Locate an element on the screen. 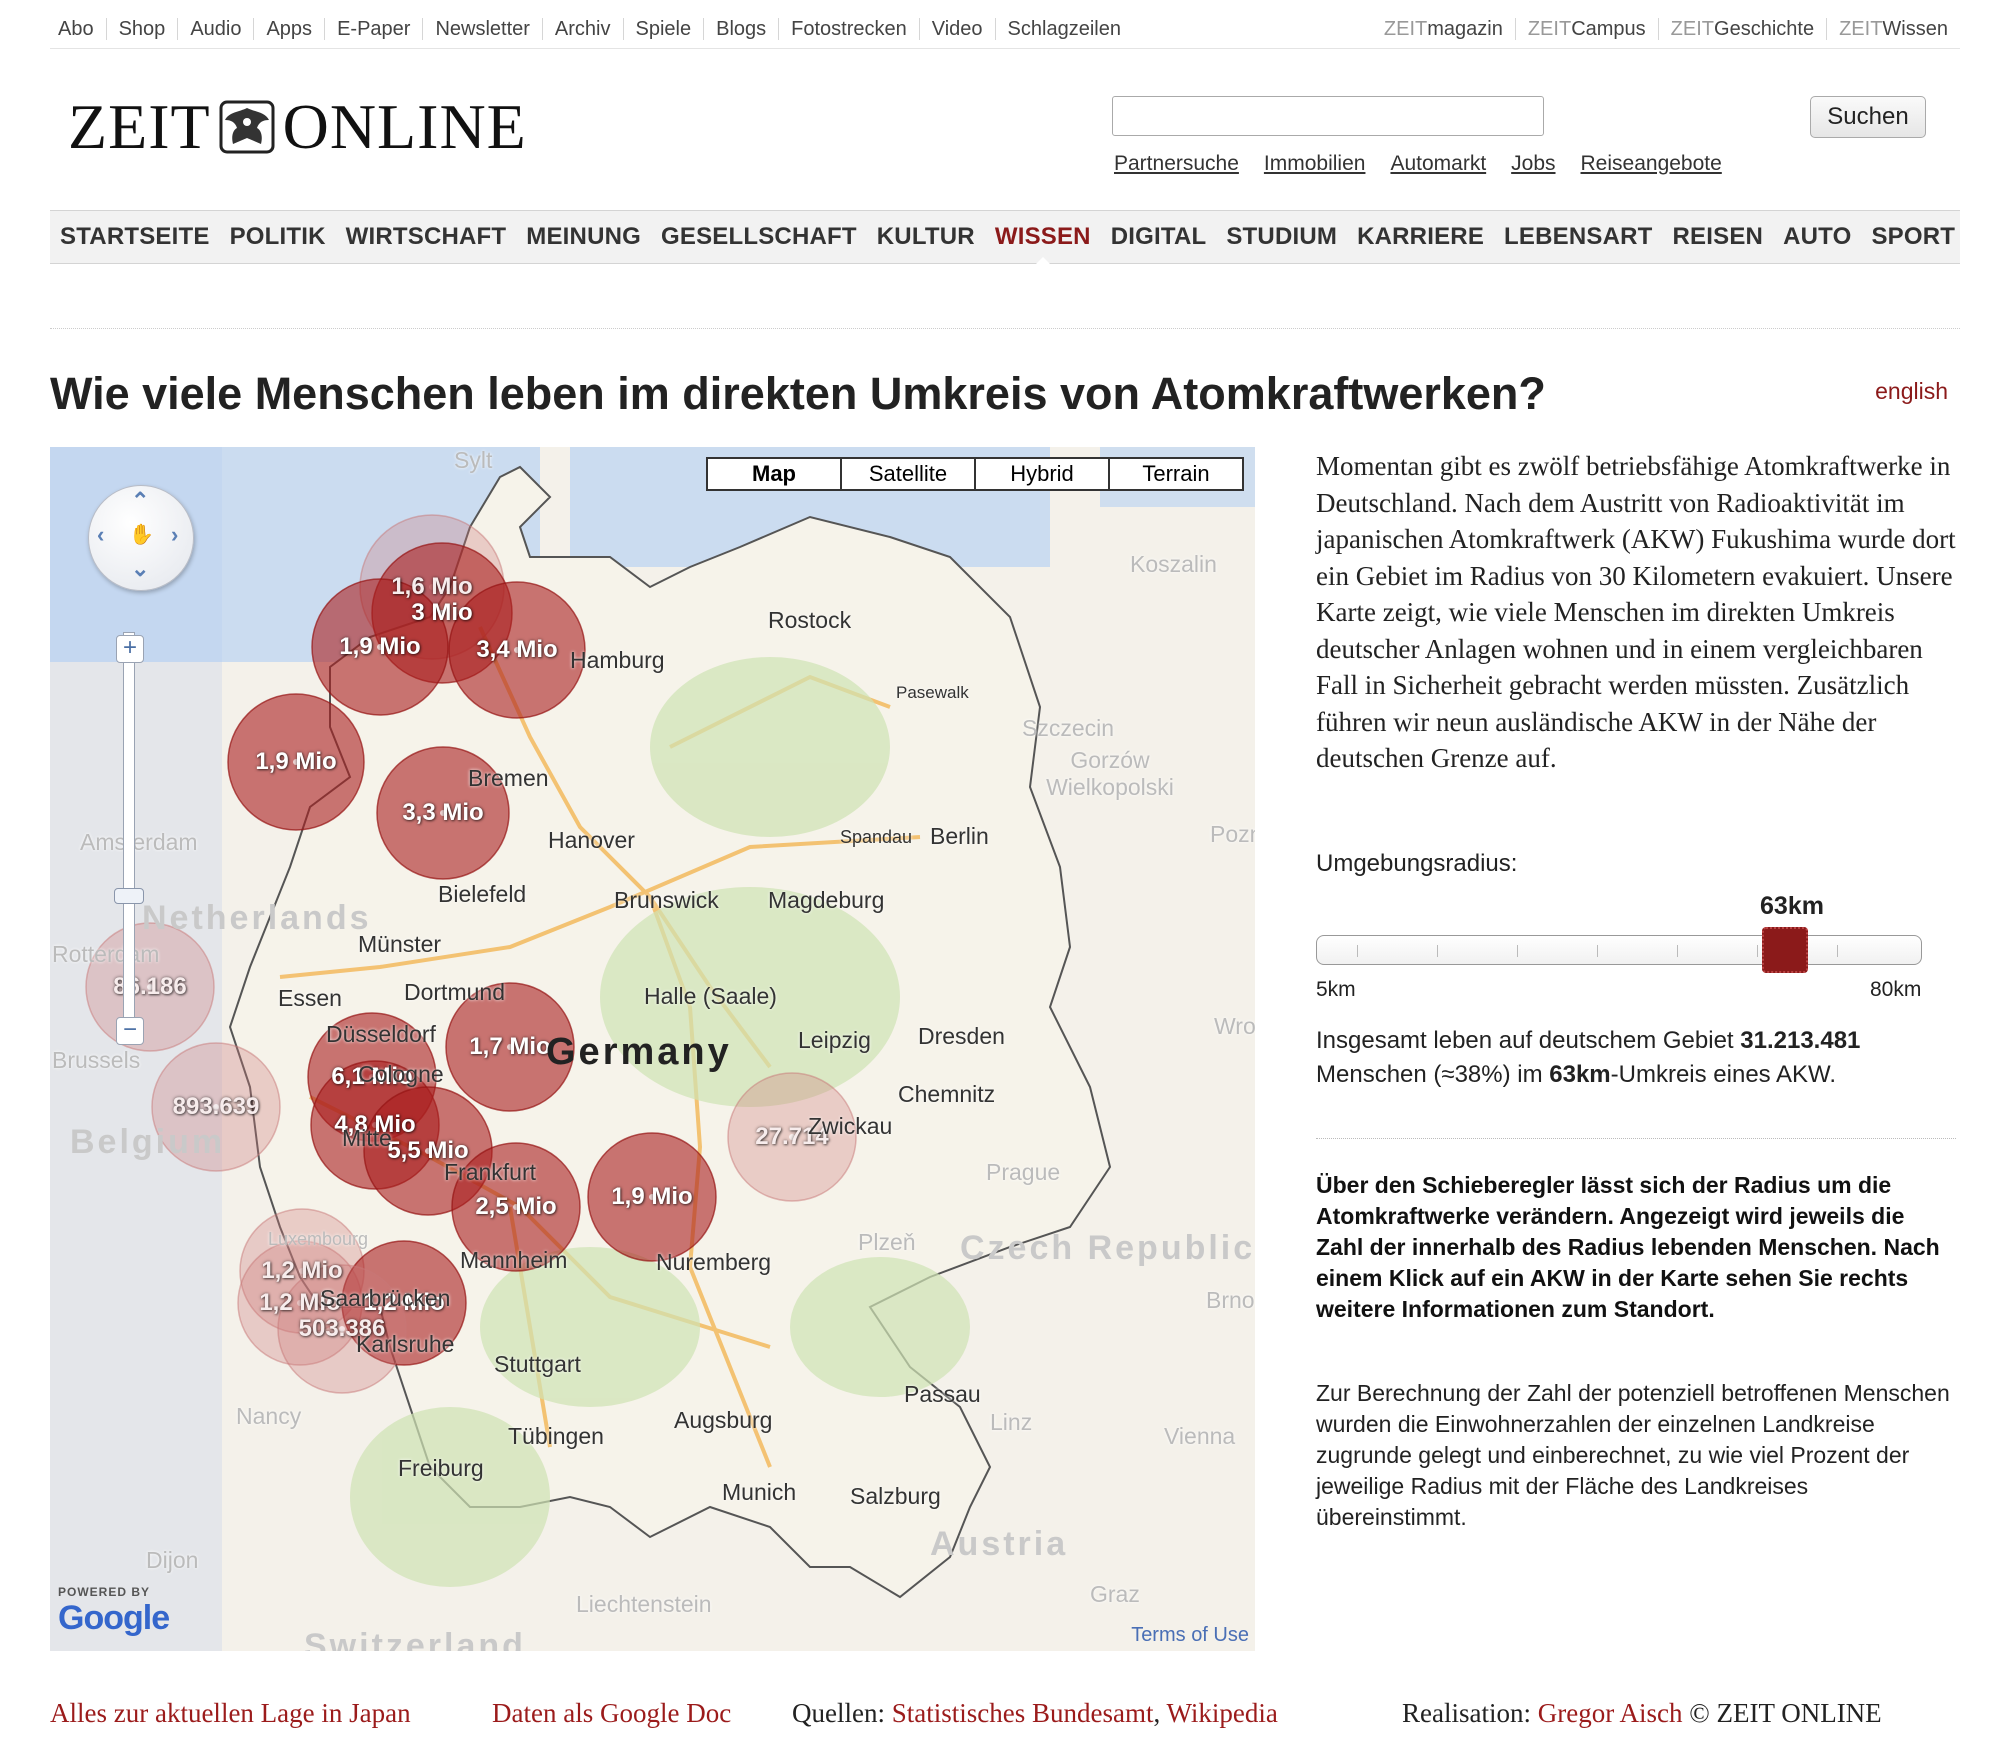  brand-link-zeitmagazin: ZEITmagazin is located at coordinates (1445, 29).